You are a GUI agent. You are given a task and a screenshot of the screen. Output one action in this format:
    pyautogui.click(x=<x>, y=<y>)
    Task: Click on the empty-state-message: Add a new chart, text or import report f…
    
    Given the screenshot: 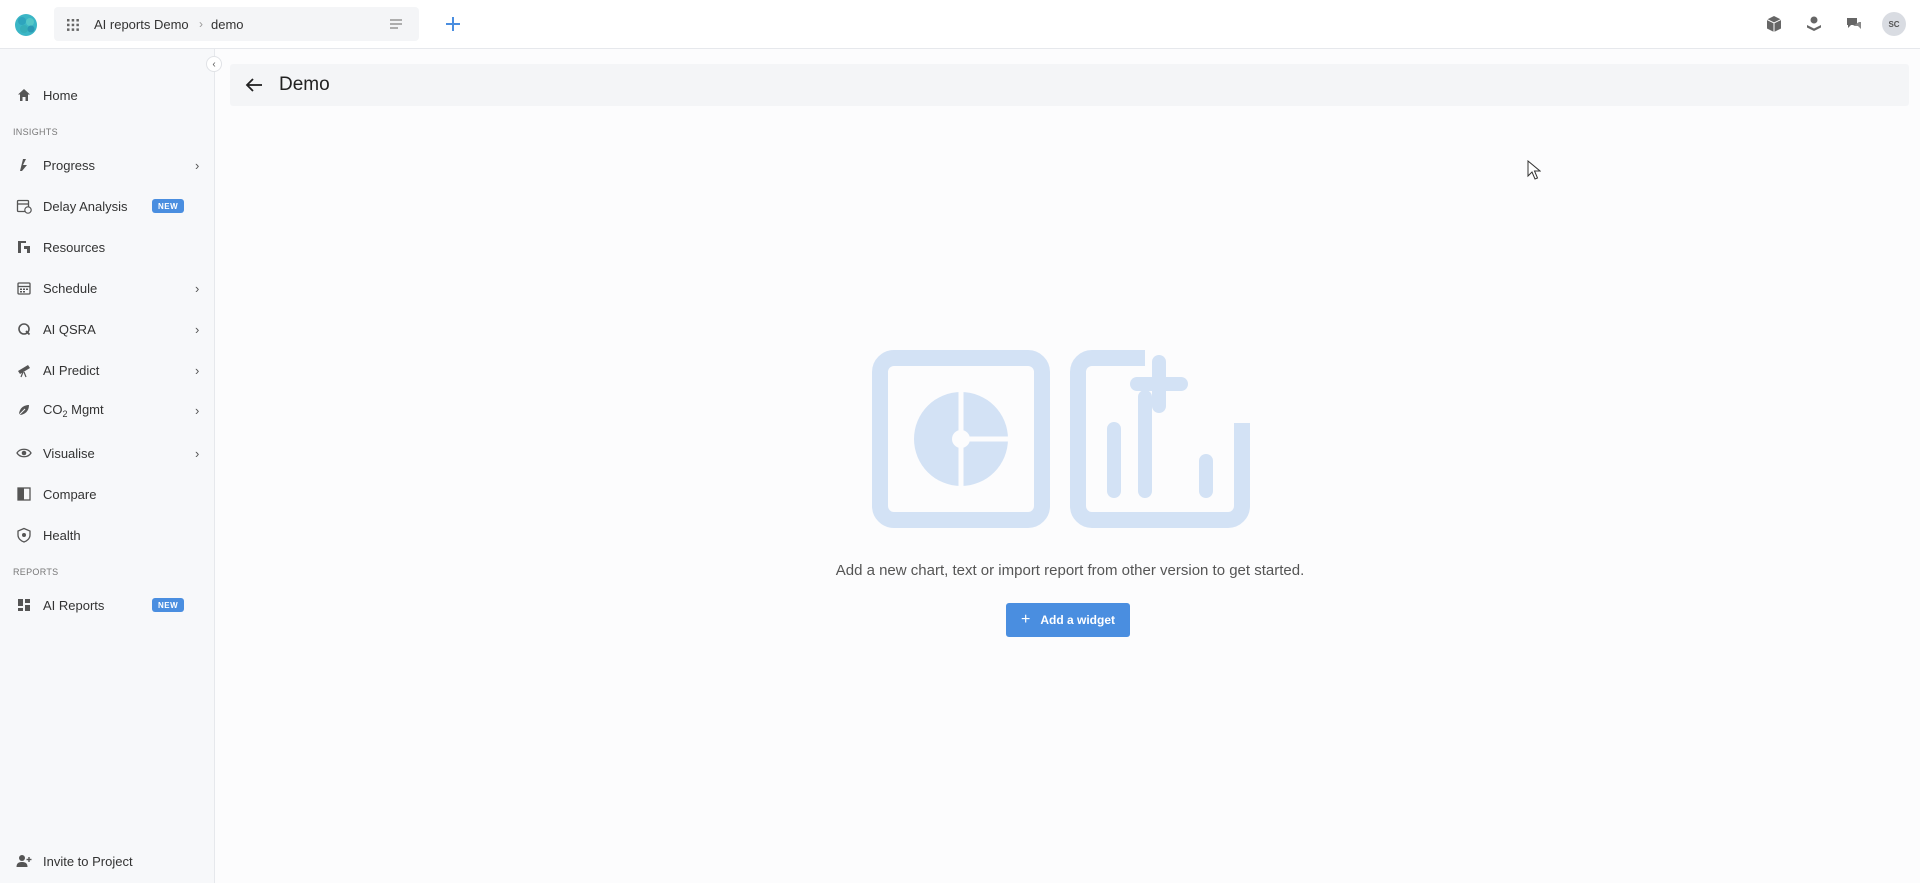 What is the action you would take?
    pyautogui.click(x=1070, y=570)
    